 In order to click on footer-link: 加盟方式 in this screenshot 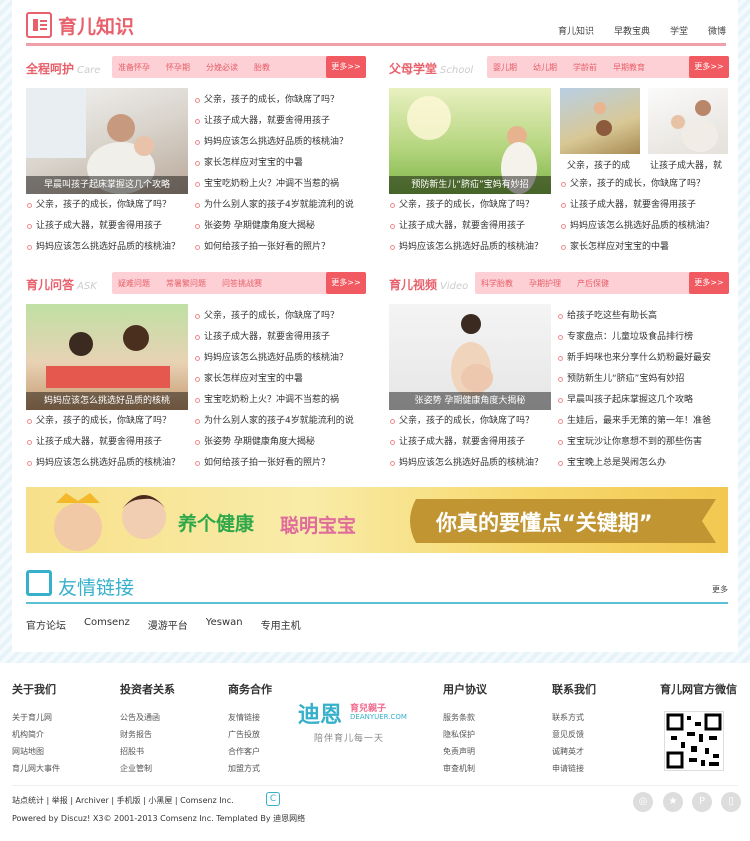, I will do `click(250, 768)`.